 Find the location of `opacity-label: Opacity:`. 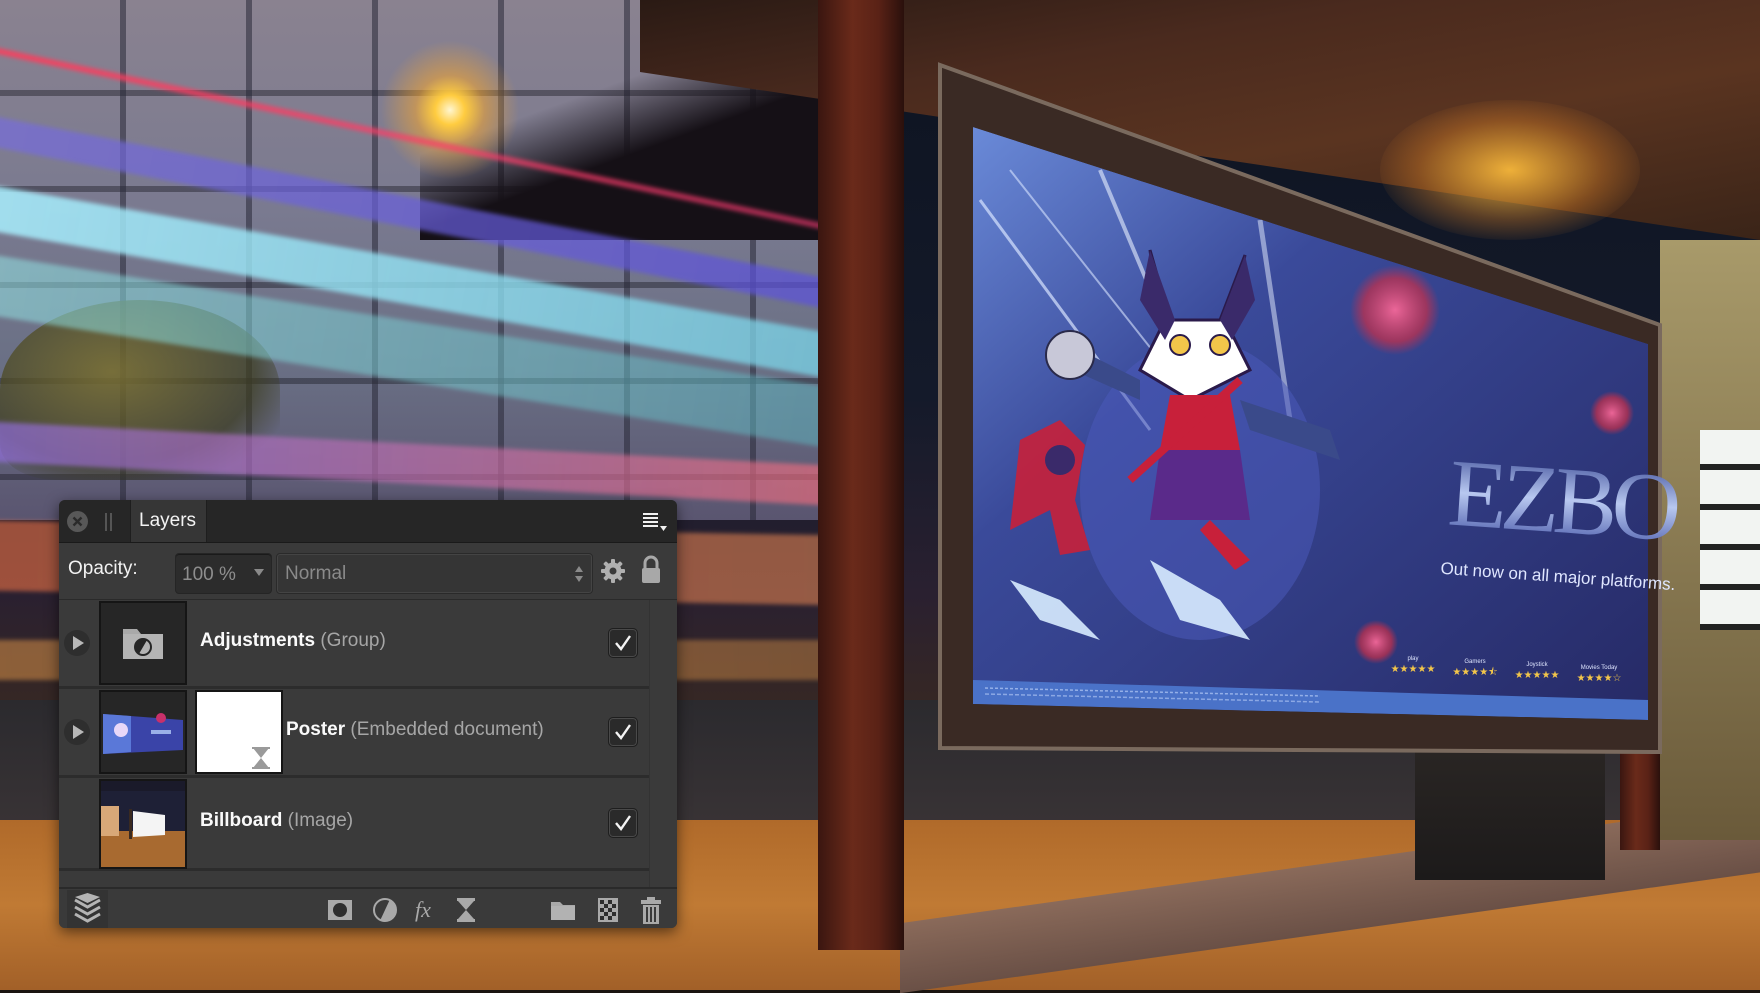

opacity-label: Opacity: is located at coordinates (103, 568).